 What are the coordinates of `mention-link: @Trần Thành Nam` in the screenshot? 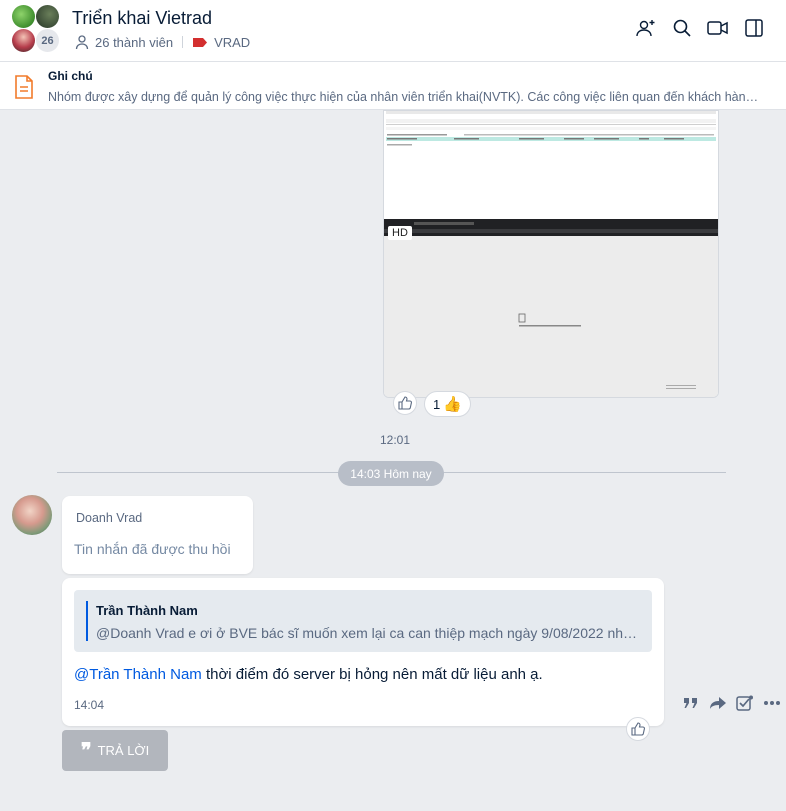 It's located at (138, 674).